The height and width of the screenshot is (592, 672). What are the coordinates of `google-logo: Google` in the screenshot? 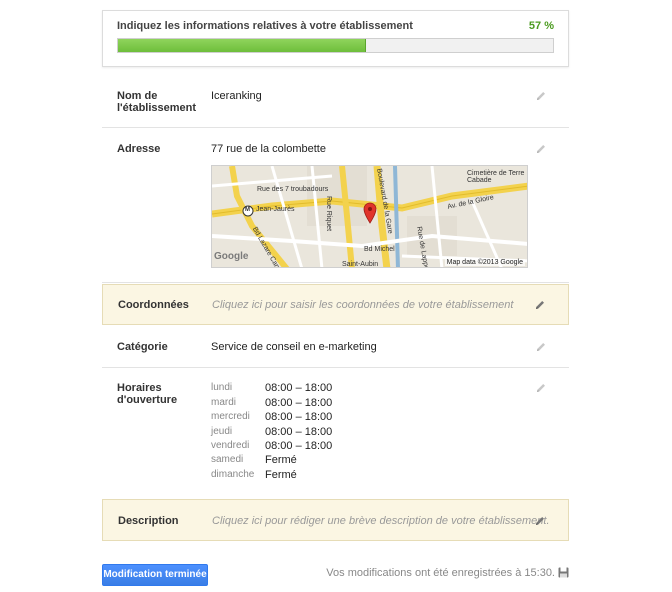 It's located at (231, 256).